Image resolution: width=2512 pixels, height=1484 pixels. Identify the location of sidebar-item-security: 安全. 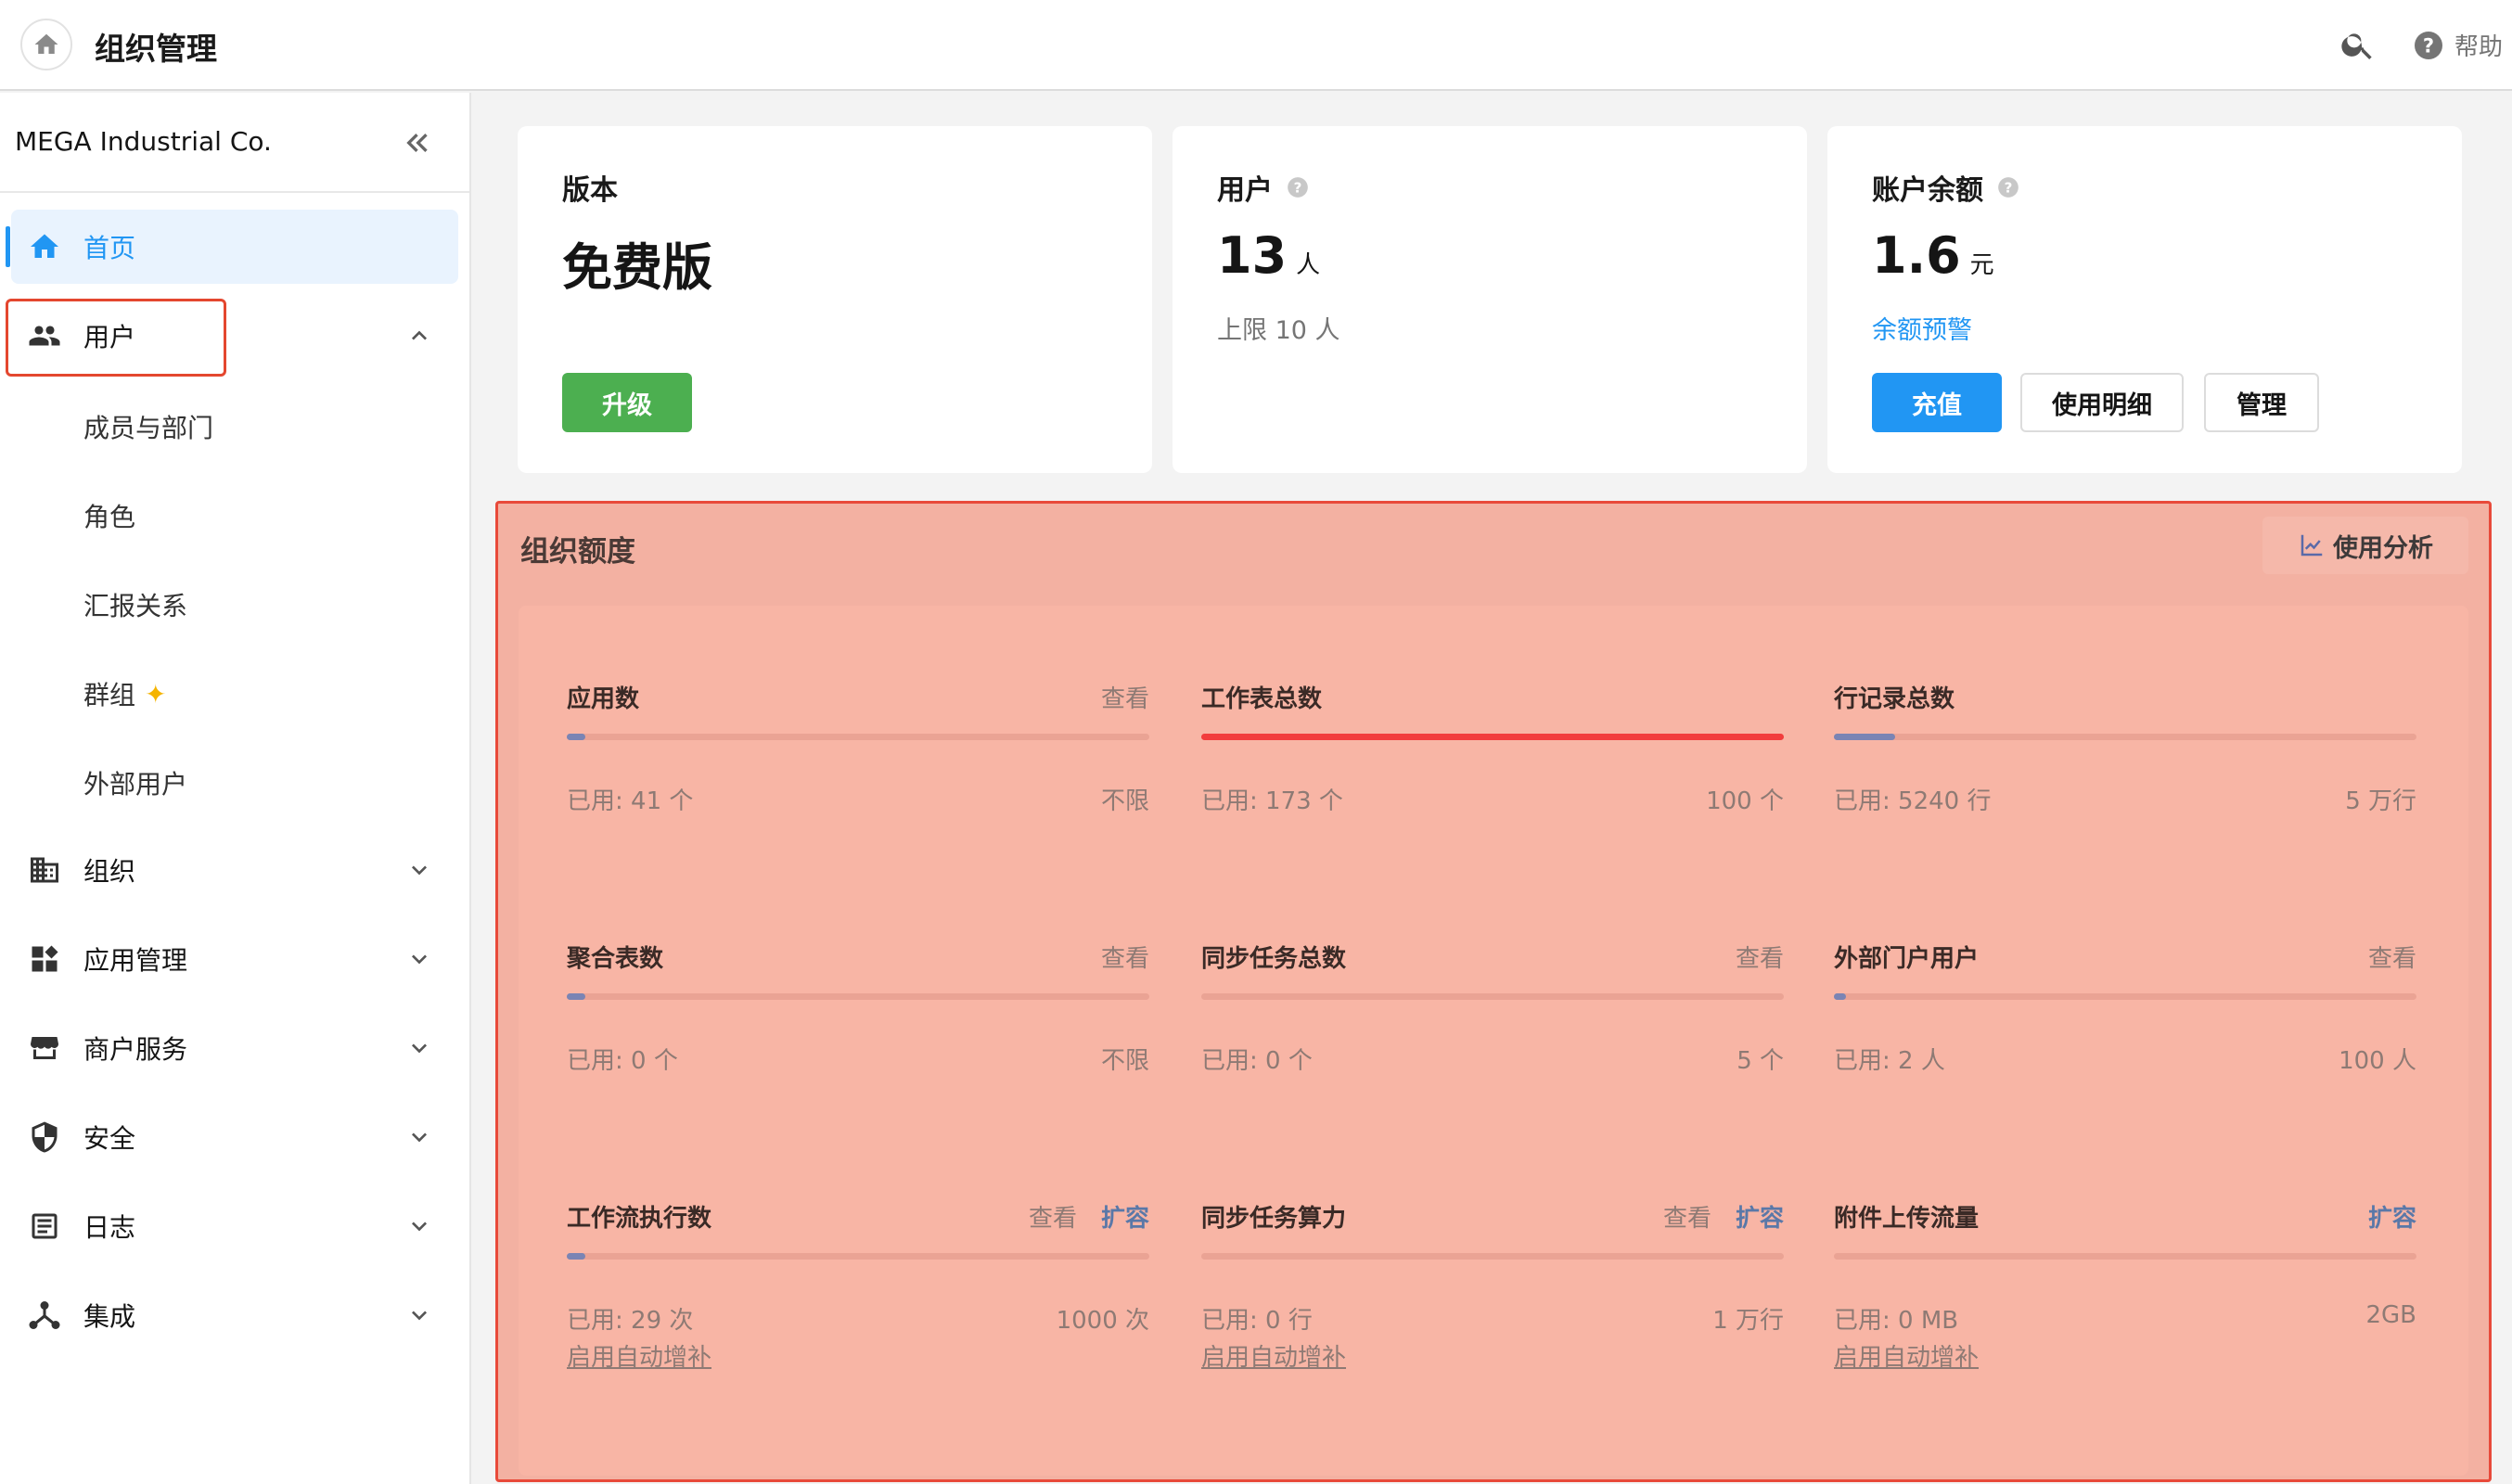
(235, 1137).